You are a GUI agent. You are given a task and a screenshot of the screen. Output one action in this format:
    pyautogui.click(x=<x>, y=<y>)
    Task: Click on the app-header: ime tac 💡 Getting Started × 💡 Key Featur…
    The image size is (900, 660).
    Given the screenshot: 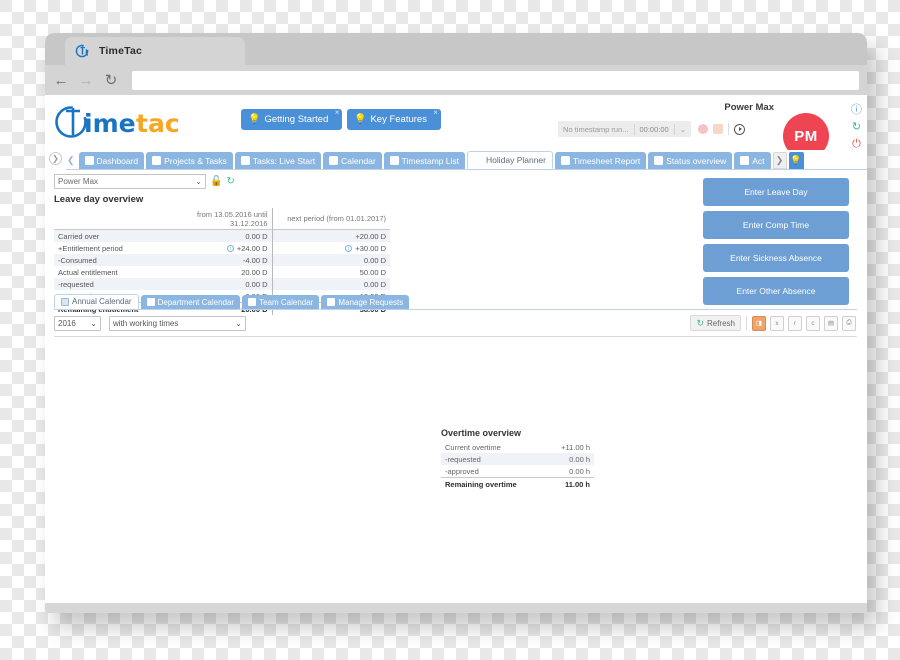 What is the action you would take?
    pyautogui.click(x=456, y=127)
    